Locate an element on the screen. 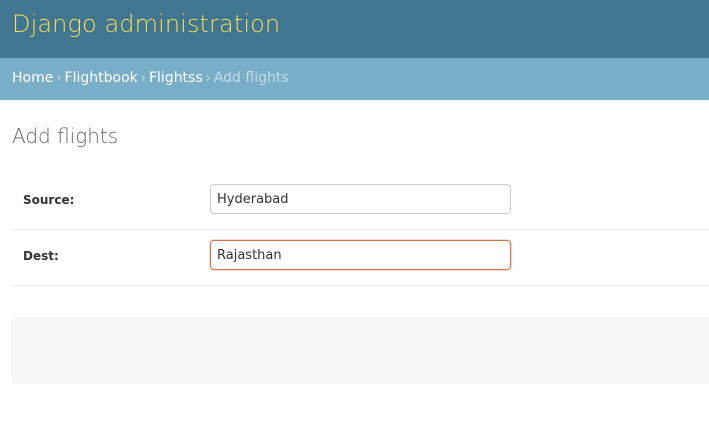  submit-row is located at coordinates (360, 350).